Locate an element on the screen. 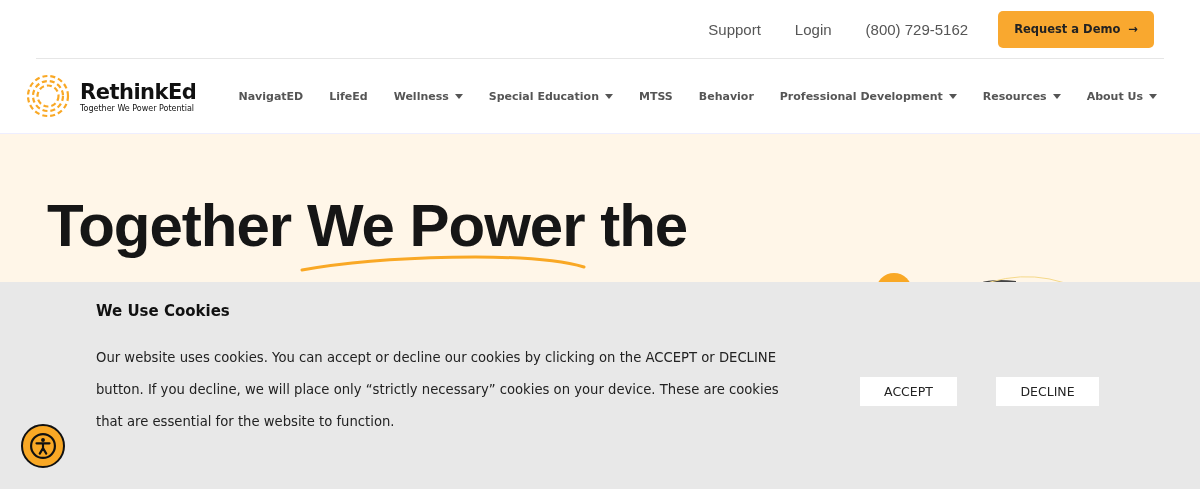  nav-item: Professional Development is located at coordinates (868, 96).